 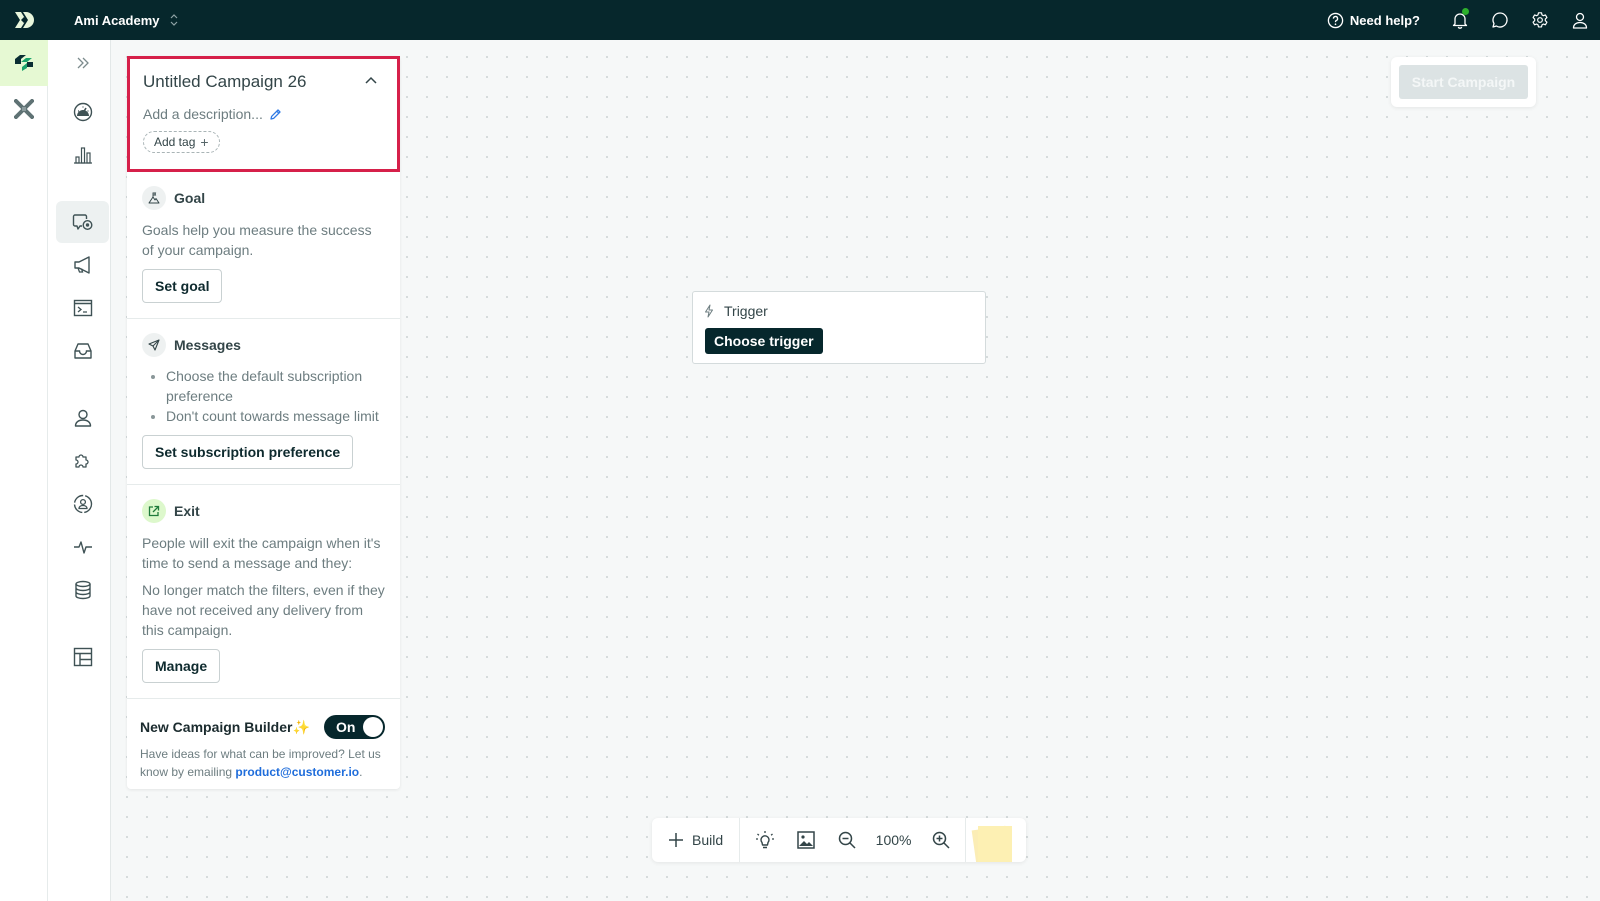 I want to click on nav-data, so click(x=82, y=590).